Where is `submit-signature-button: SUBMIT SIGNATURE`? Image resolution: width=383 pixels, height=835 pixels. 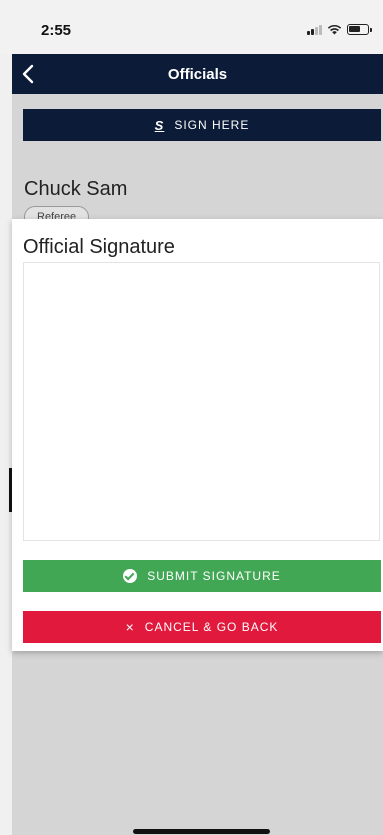 submit-signature-button: SUBMIT SIGNATURE is located at coordinates (202, 576).